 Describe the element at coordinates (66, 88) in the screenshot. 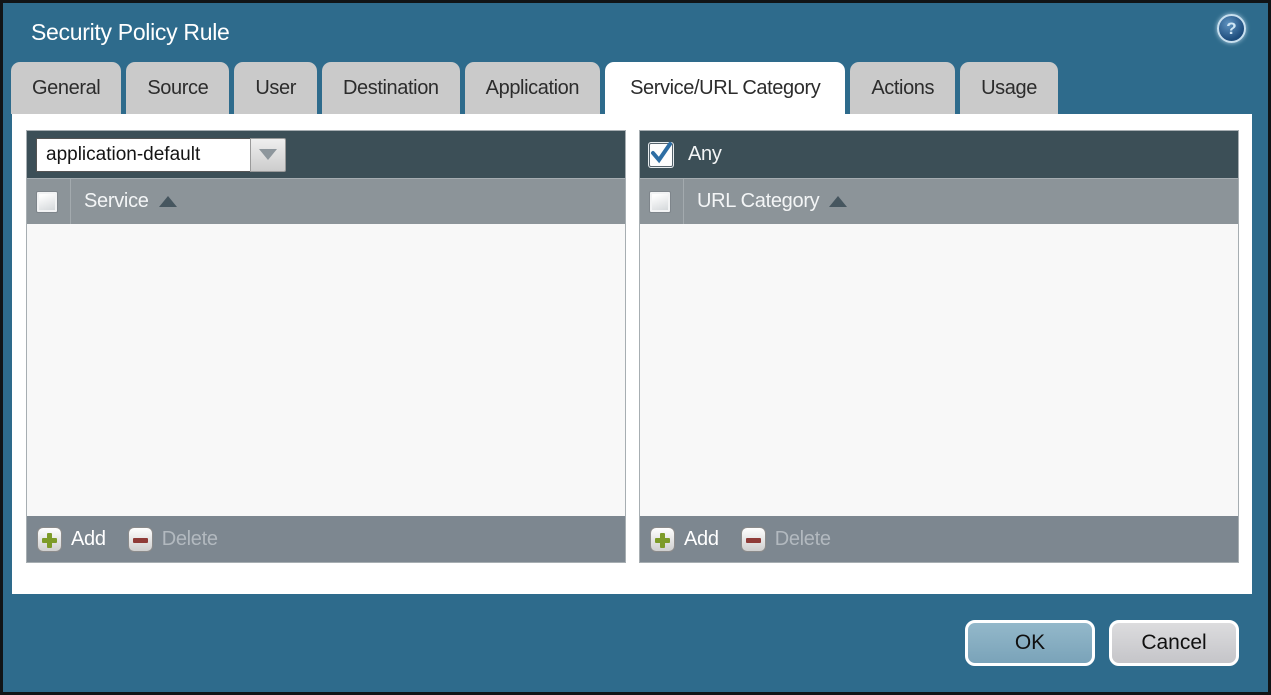

I see `tab-general: General` at that location.